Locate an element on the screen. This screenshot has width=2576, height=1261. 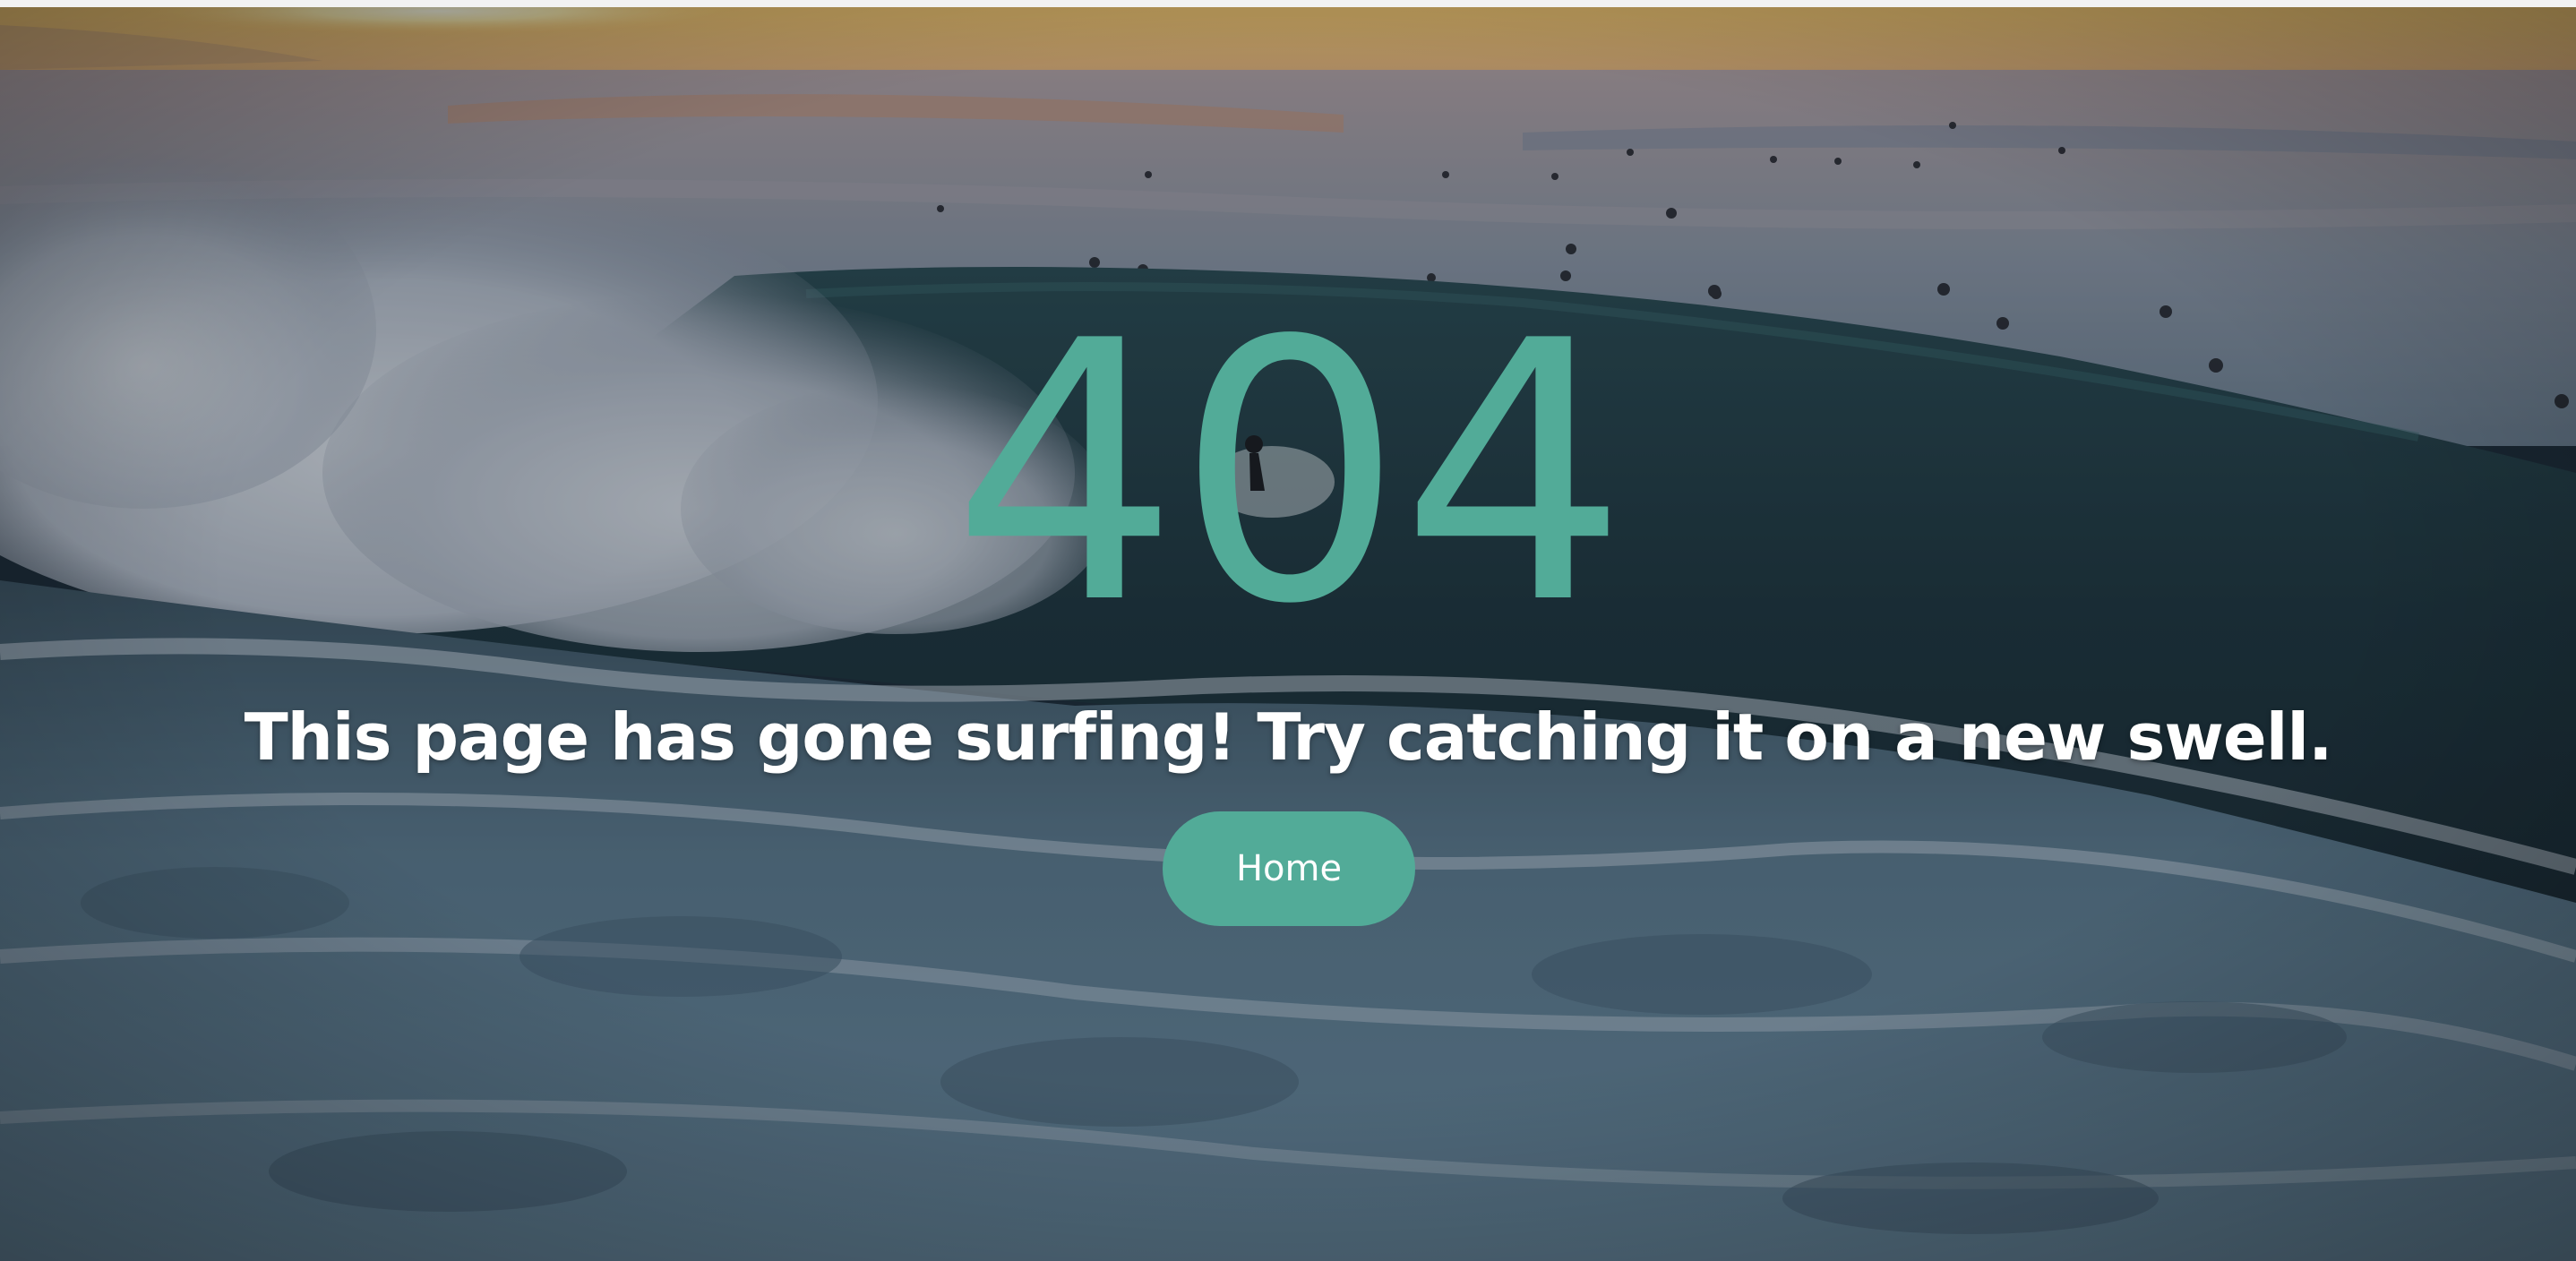
error-code: 404 is located at coordinates (1289, 474).